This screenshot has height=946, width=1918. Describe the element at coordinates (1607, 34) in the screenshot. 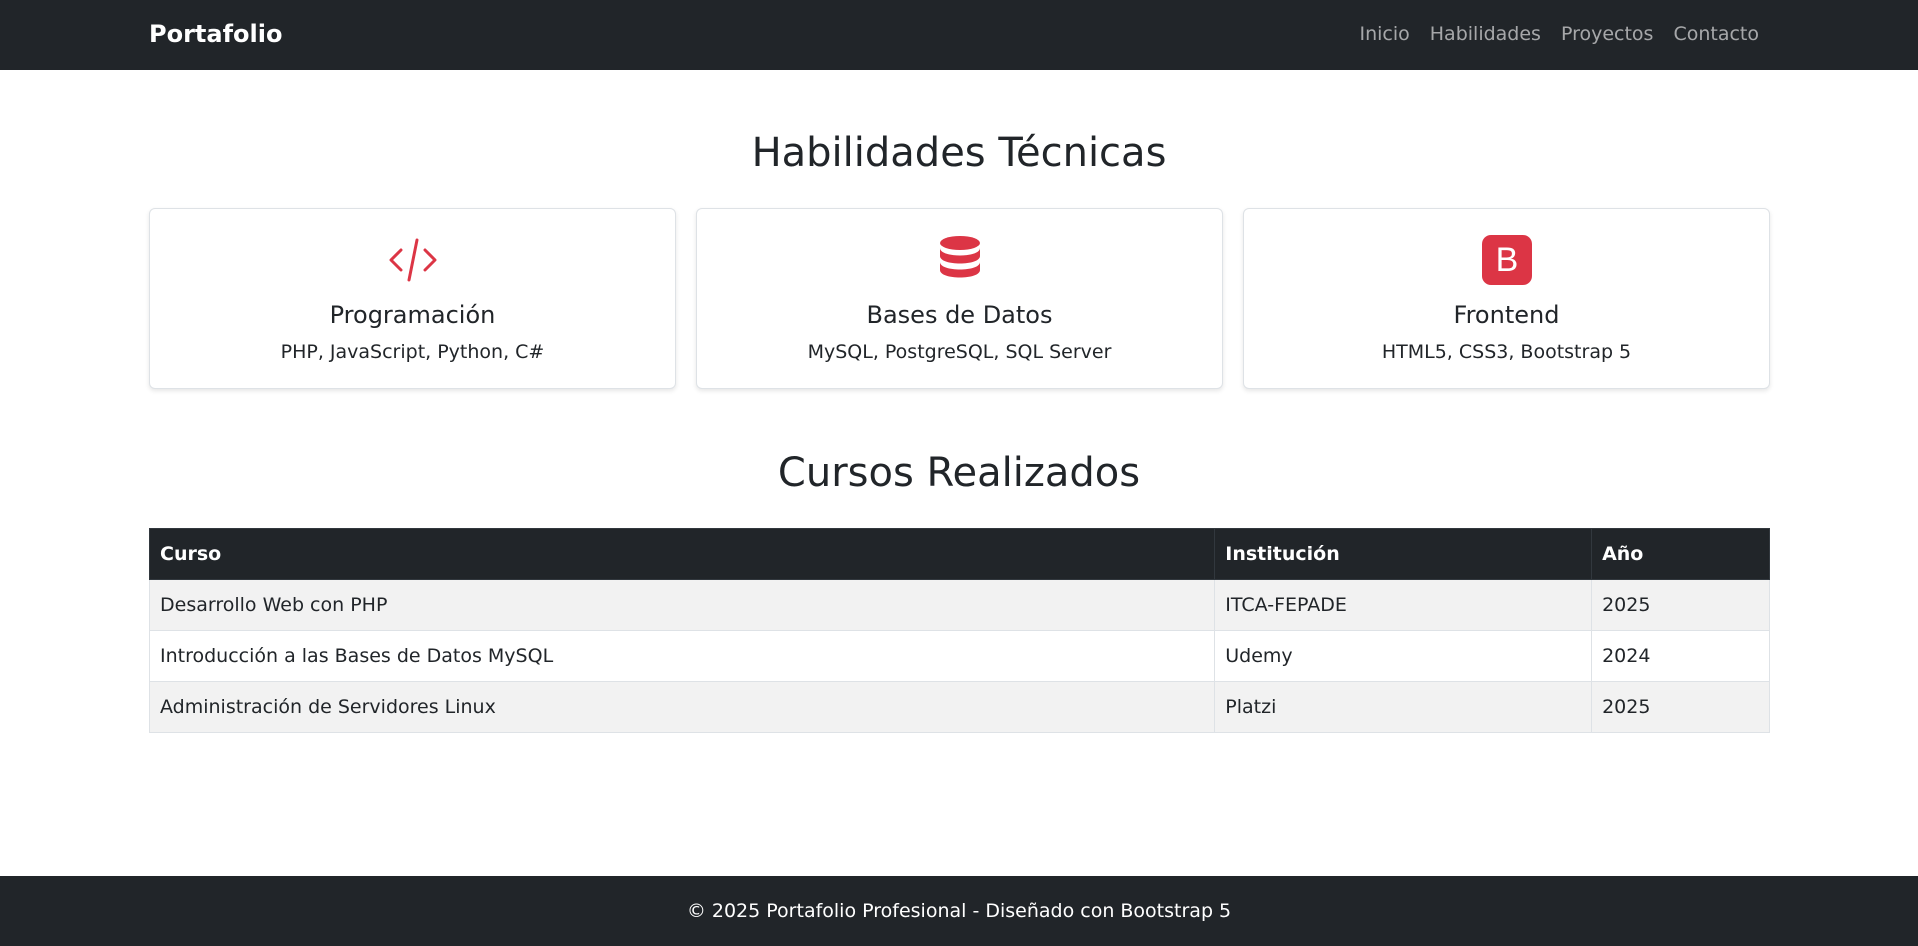

I see `nav-link-proyectos: Proyectos` at that location.